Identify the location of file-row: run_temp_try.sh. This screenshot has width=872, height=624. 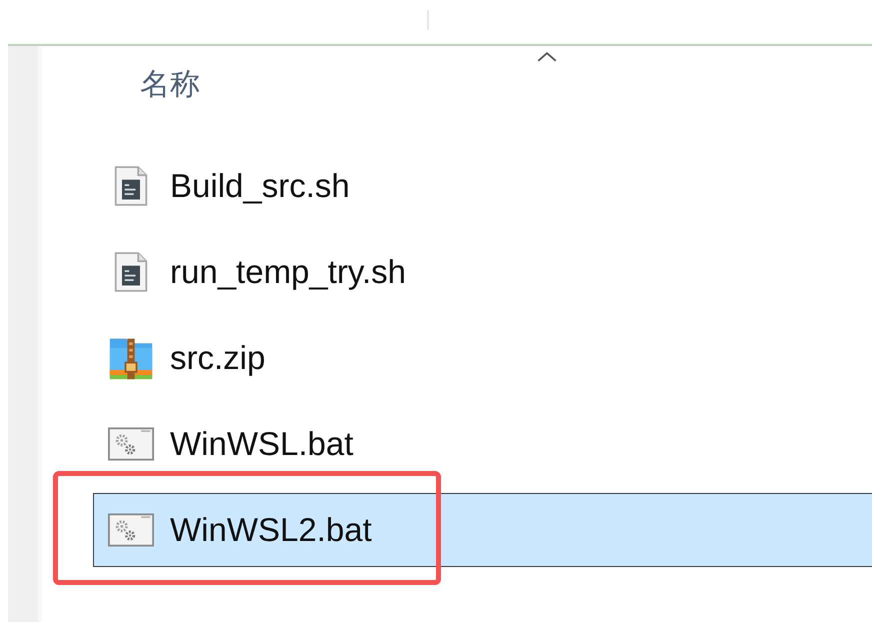
(482, 272).